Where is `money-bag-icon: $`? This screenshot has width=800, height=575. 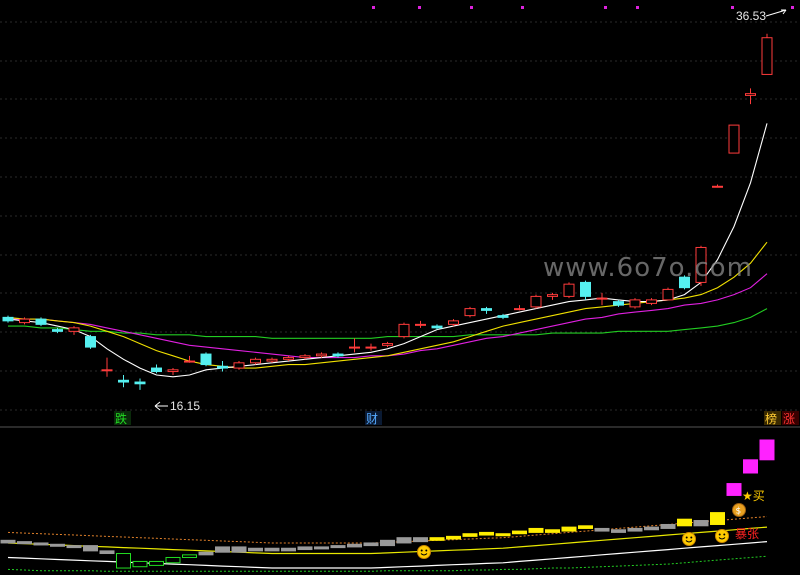 money-bag-icon: $ is located at coordinates (739, 510).